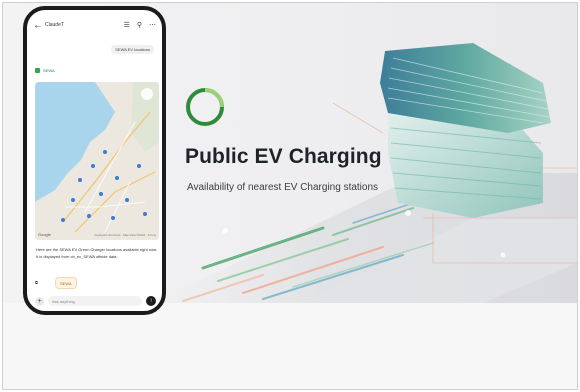  I want to click on more-icon: ⋯, so click(152, 25).